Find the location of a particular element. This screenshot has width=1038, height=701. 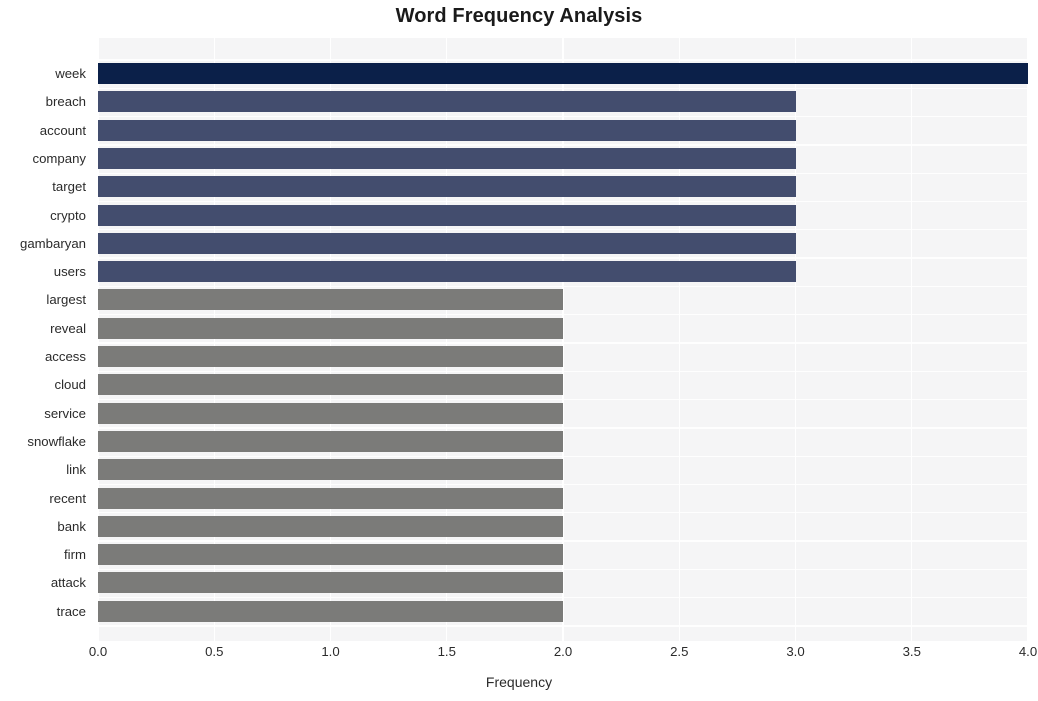

bar-firm is located at coordinates (330, 555).